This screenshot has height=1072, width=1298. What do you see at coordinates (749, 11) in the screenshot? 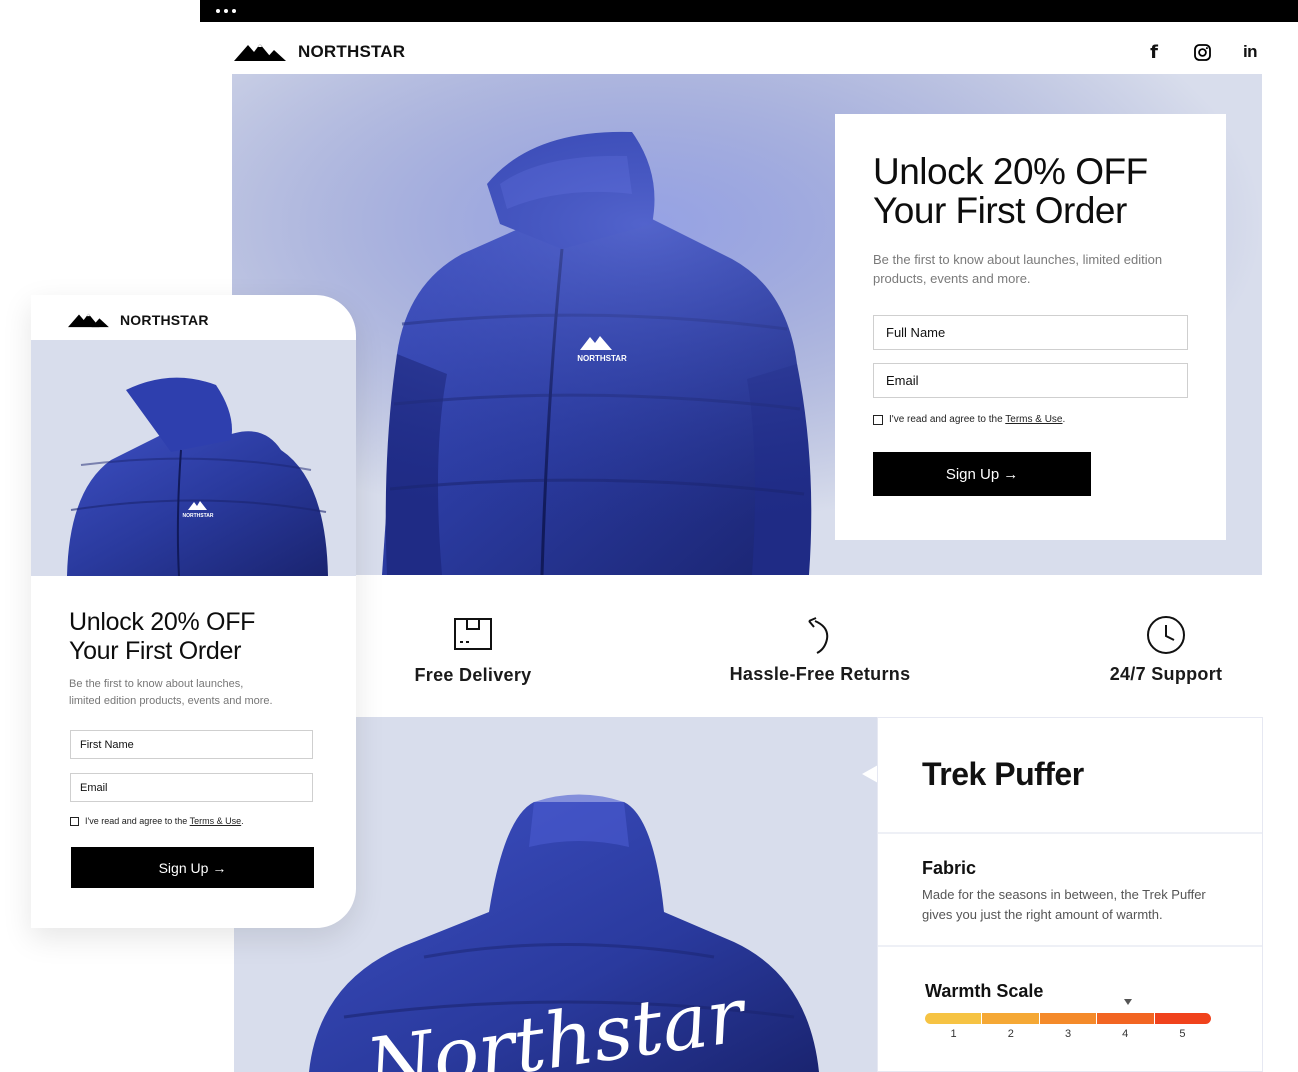
I see `browser-bar` at bounding box center [749, 11].